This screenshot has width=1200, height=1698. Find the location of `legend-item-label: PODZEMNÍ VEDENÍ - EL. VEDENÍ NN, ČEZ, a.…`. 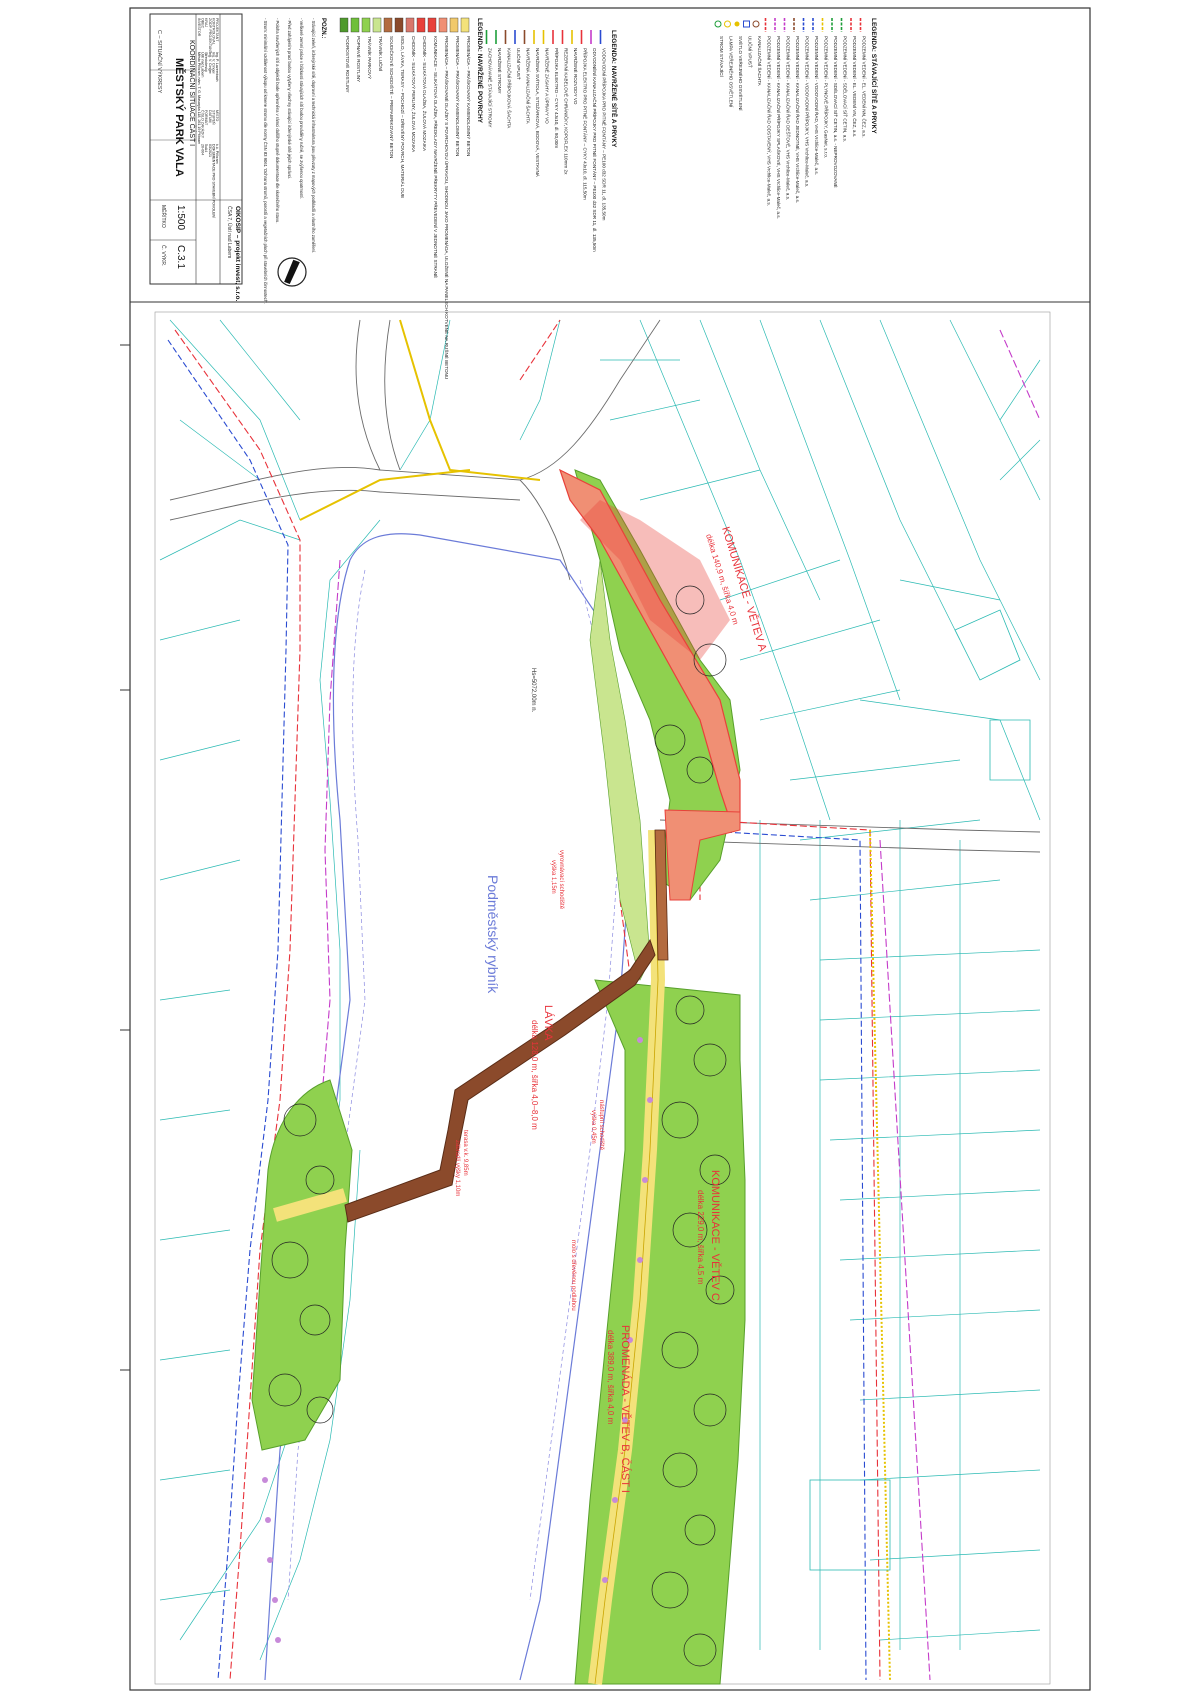

legend-item-label: PODZEMNÍ VEDENÍ - EL. VEDENÍ NN, ČEZ, a.… is located at coordinates (865, 87).